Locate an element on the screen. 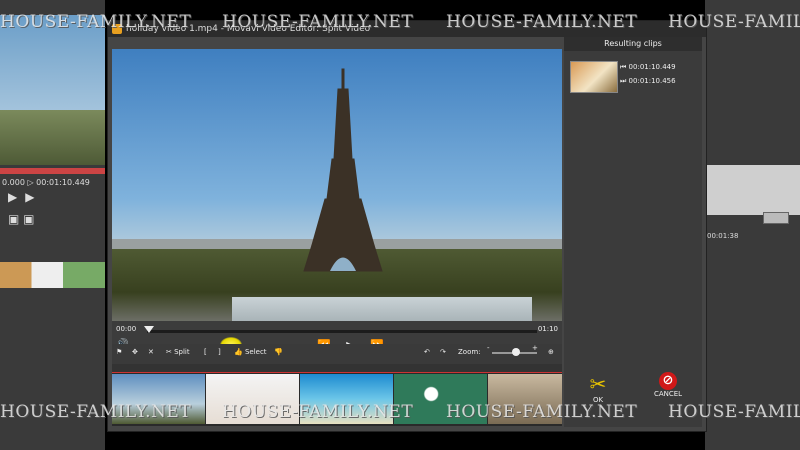  background-time: 0.000 ▷ 00:01:10.449 is located at coordinates (46, 182).